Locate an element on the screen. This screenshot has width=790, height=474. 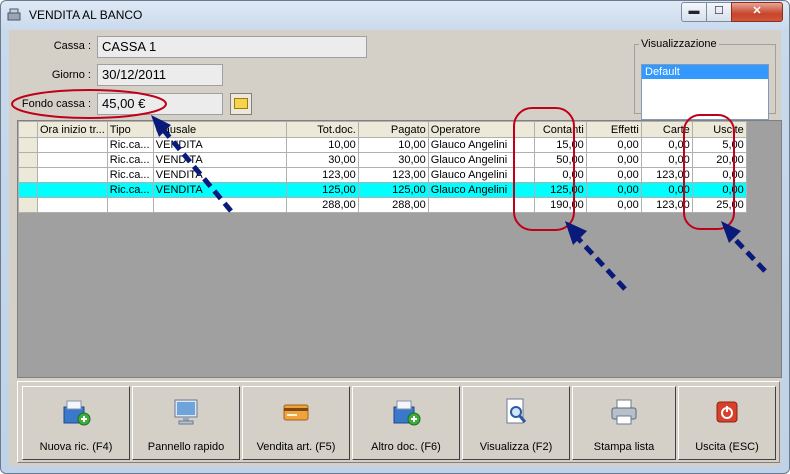
visualizzazione-list: Default is located at coordinates (705, 92).